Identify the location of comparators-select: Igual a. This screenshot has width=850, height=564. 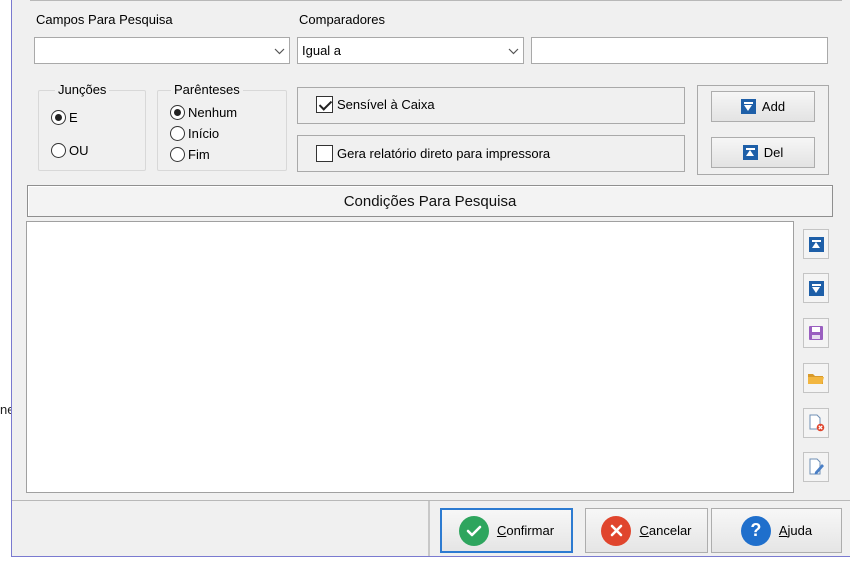
(410, 50).